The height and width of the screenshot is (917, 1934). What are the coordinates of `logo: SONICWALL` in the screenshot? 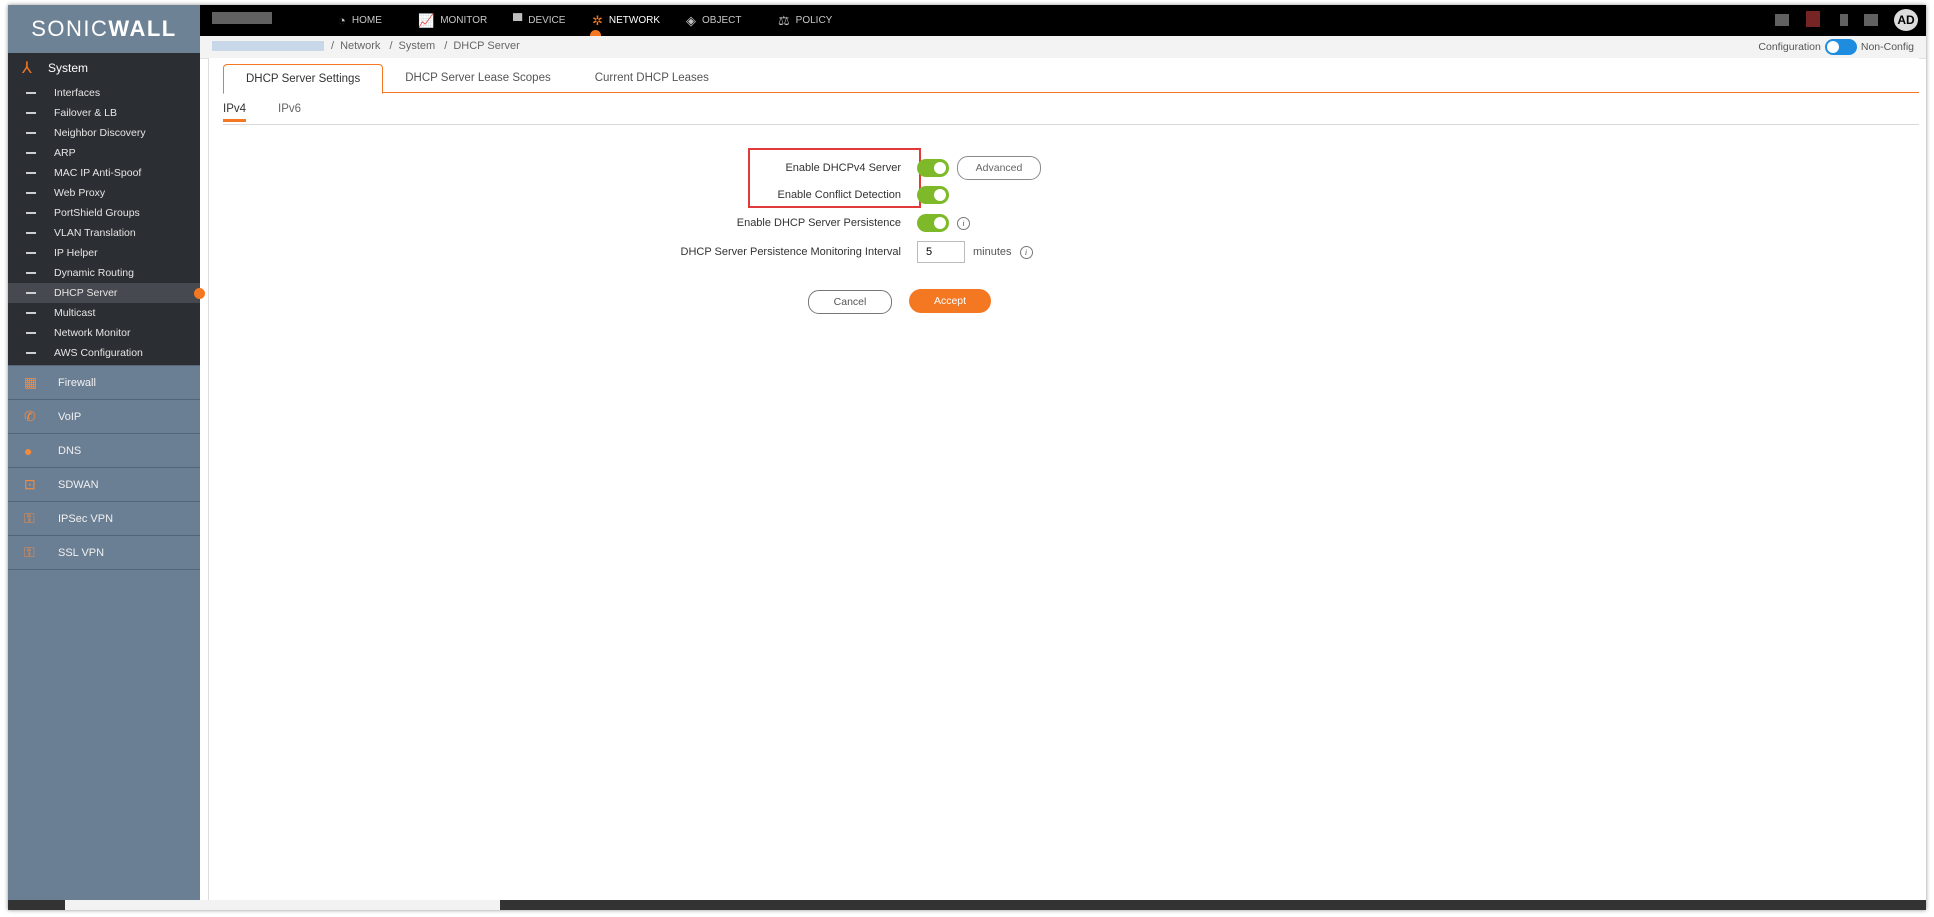 It's located at (104, 29).